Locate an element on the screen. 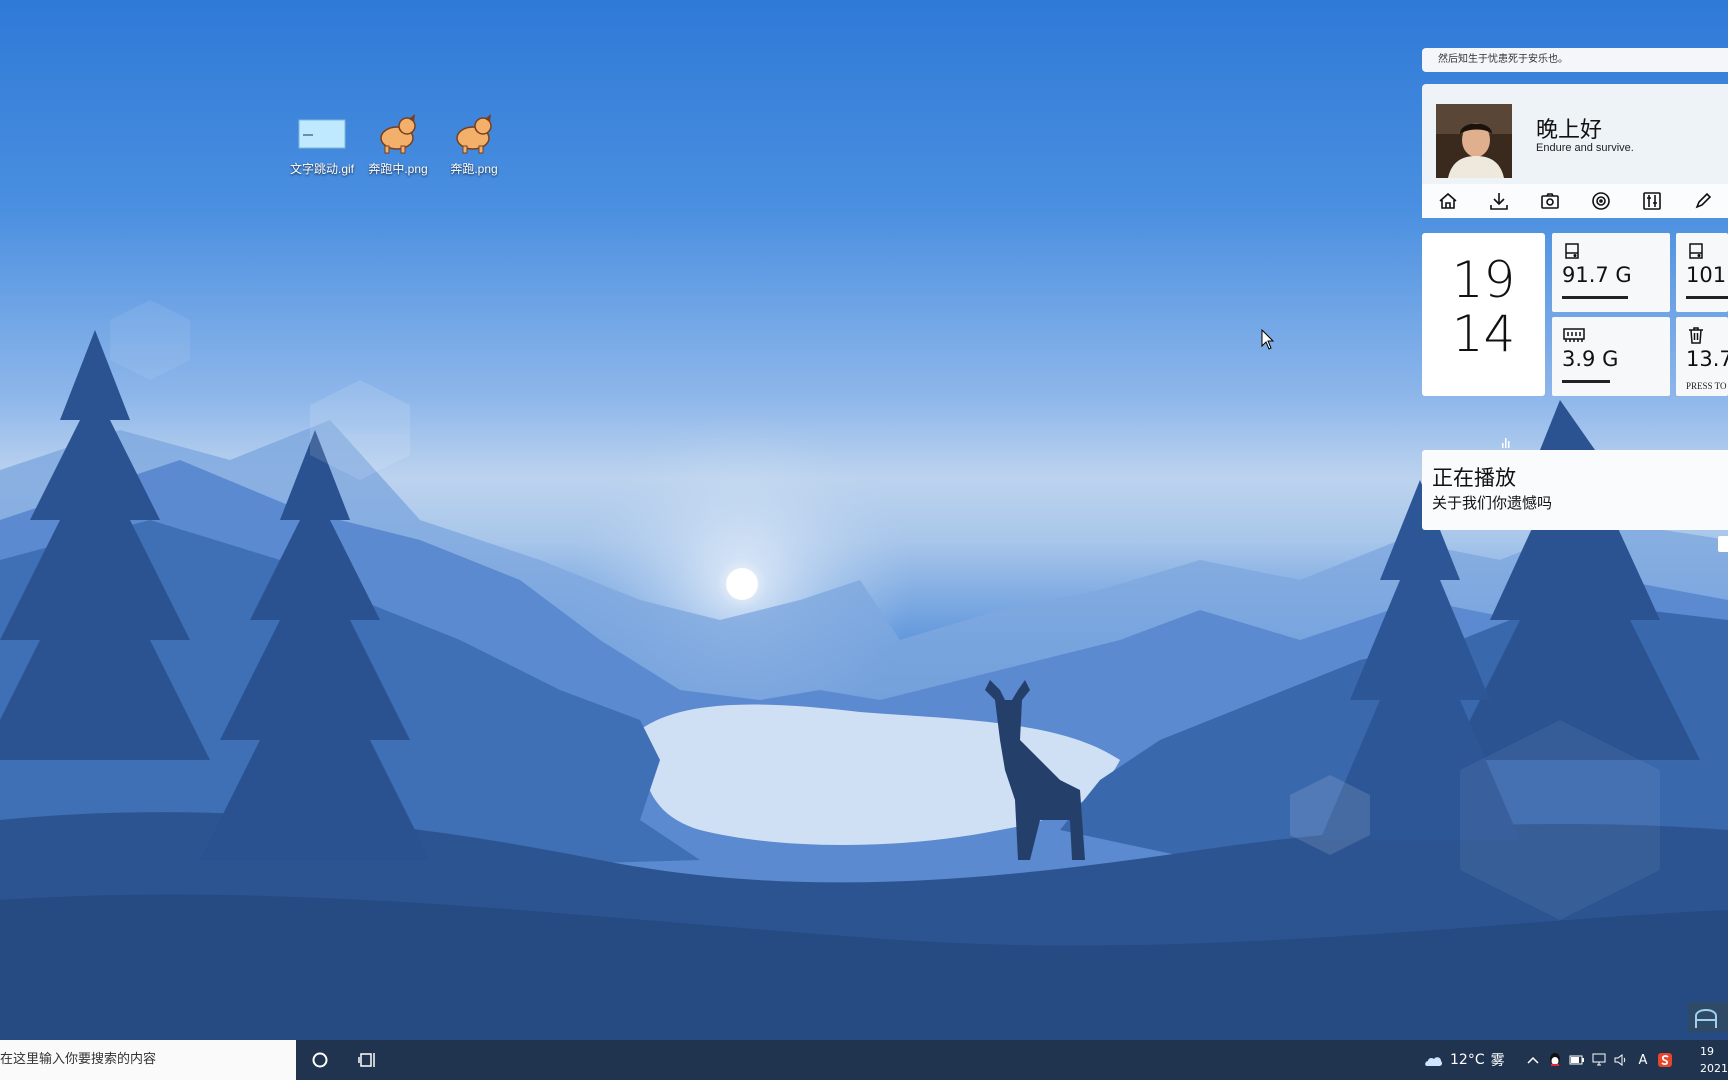 This screenshot has height=1080, width=1728. gif-file-icon is located at coordinates (322, 133).